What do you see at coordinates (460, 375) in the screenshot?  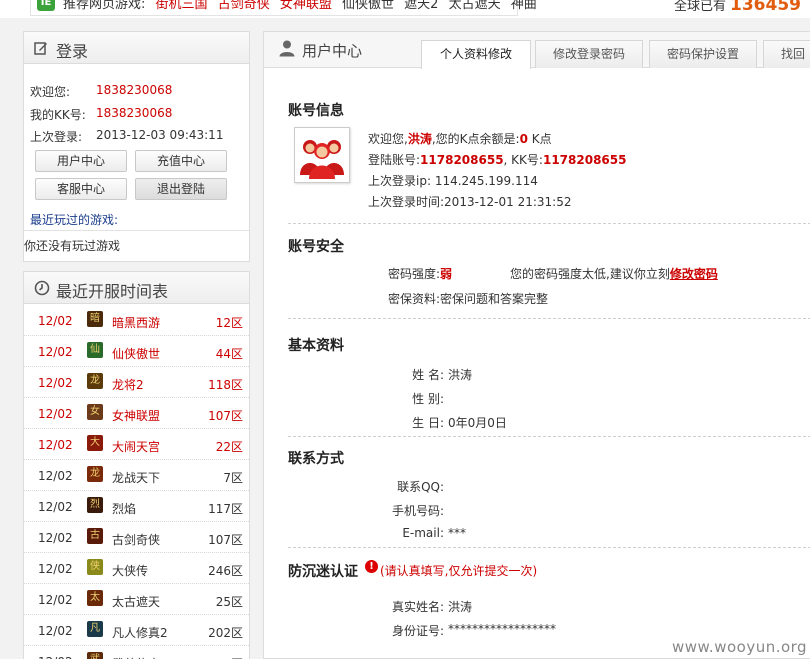 I see `name-value: 洪涛` at bounding box center [460, 375].